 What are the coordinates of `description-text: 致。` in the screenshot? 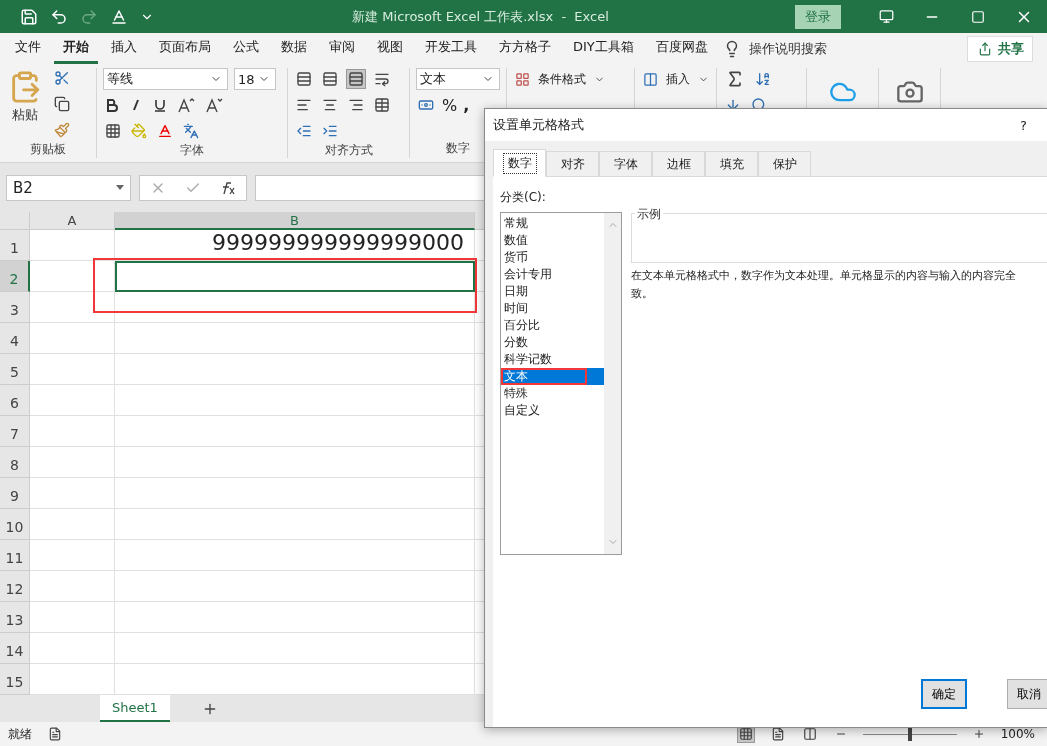 It's located at (642, 294).